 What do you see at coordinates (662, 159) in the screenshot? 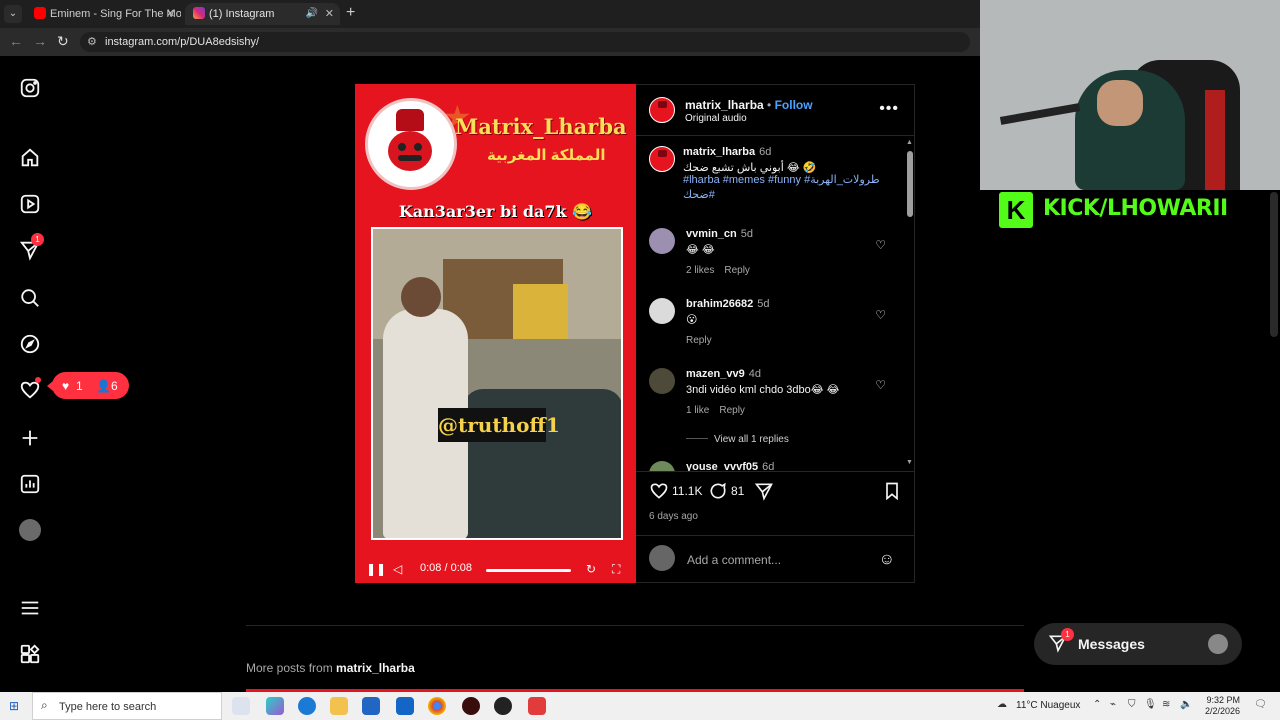
I see `caption-avatar` at bounding box center [662, 159].